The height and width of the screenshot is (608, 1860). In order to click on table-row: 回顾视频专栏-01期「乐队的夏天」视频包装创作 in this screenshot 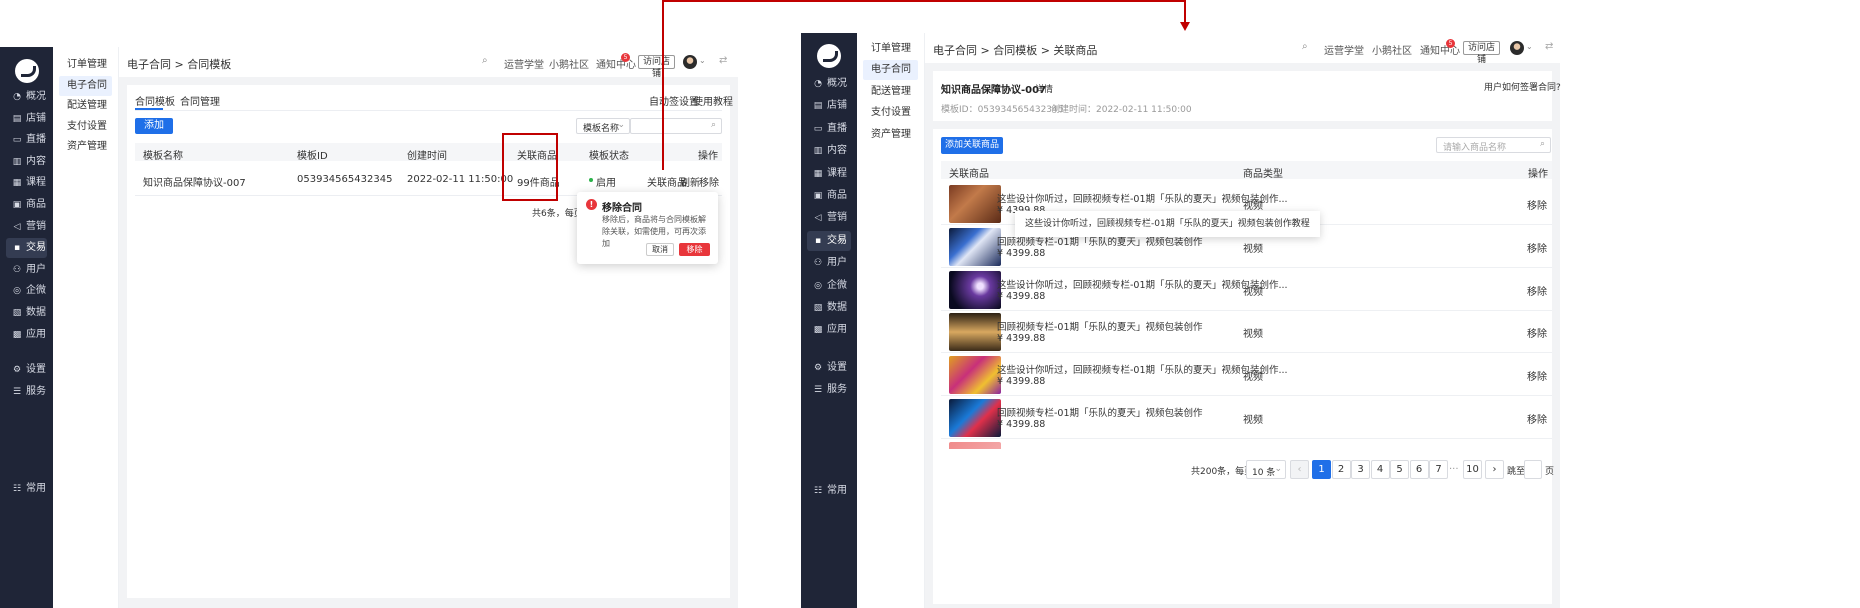, I will do `click(1246, 444)`.